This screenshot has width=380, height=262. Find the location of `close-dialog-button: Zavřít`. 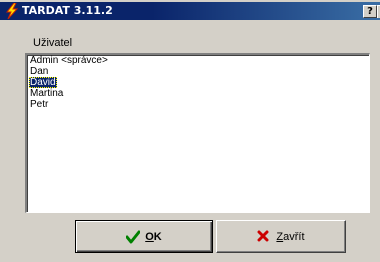

close-dialog-button: Zavřít is located at coordinates (281, 236).